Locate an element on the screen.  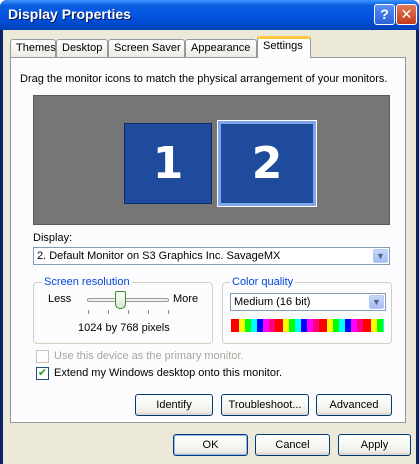
display-label: Display: is located at coordinates (53, 238).